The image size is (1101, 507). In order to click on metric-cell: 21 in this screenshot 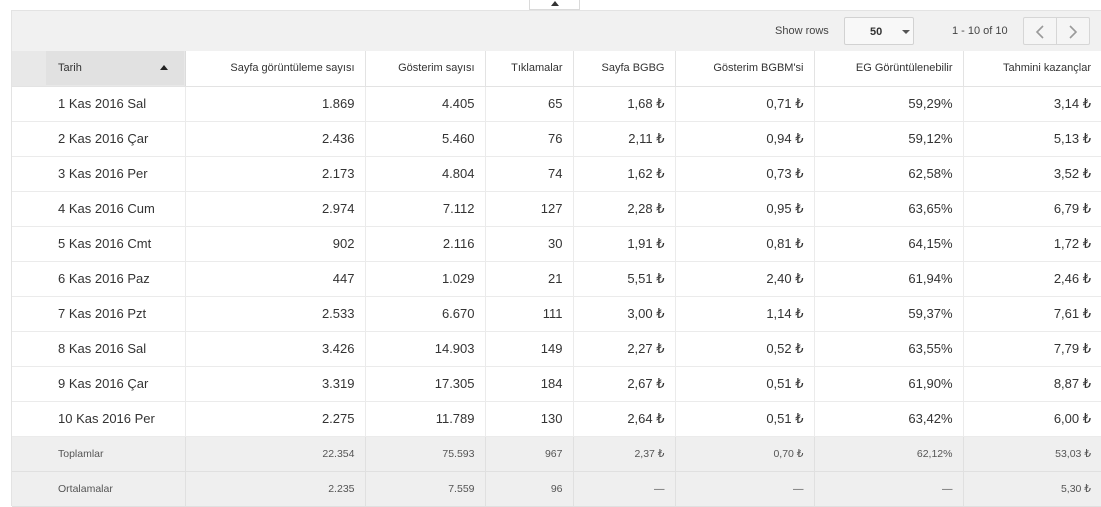, I will do `click(529, 279)`.